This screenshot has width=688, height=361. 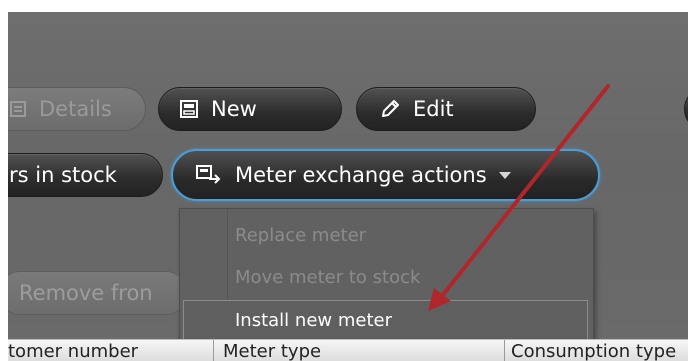 I want to click on meter-exchange-actions-dropdown: Meter exchange actions, so click(x=385, y=175).